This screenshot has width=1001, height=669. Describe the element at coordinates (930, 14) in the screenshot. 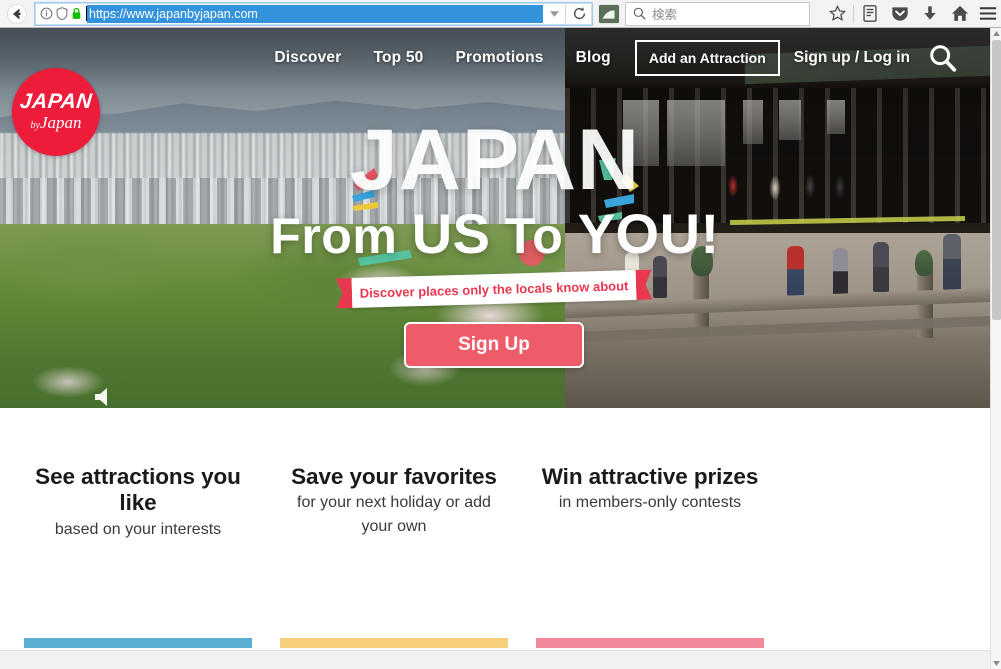

I see `downloads-icon` at that location.